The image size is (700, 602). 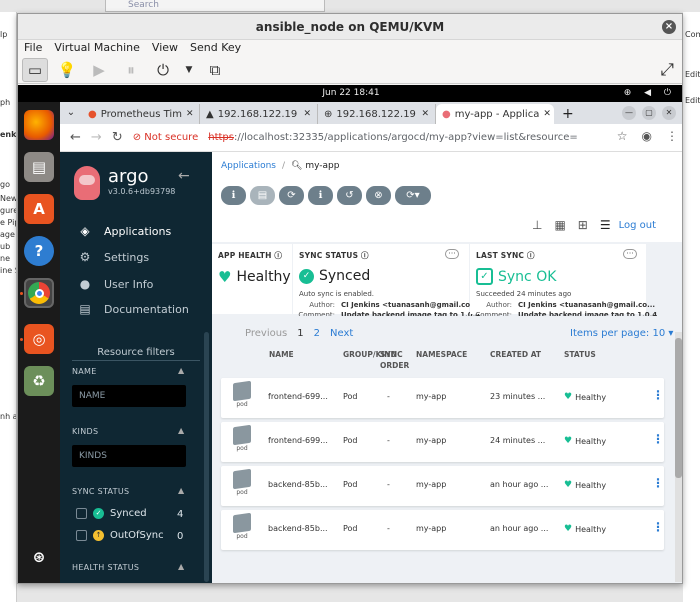 What do you see at coordinates (35, 69) in the screenshot?
I see `monitor-icon: ▭` at bounding box center [35, 69].